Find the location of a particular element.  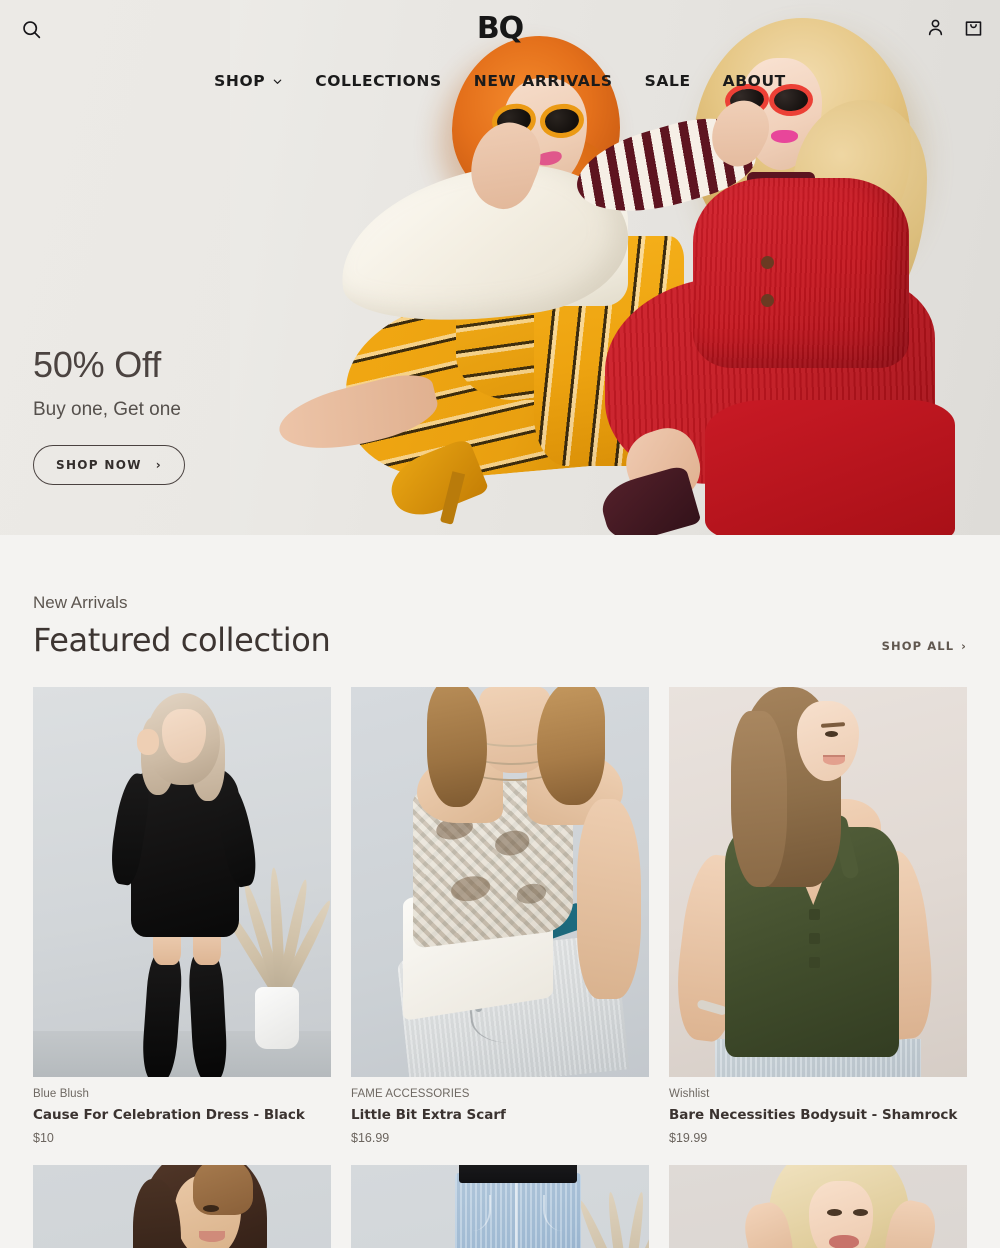

product-price: $16.99 is located at coordinates (370, 1138).